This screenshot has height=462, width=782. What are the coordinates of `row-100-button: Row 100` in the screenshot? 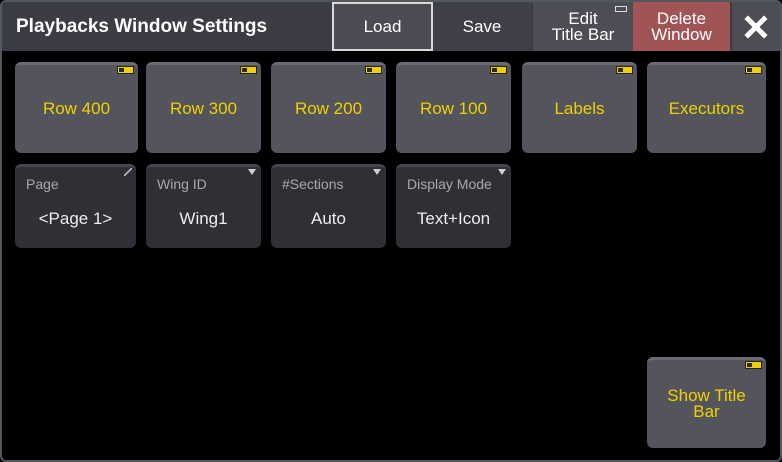 It's located at (453, 107).